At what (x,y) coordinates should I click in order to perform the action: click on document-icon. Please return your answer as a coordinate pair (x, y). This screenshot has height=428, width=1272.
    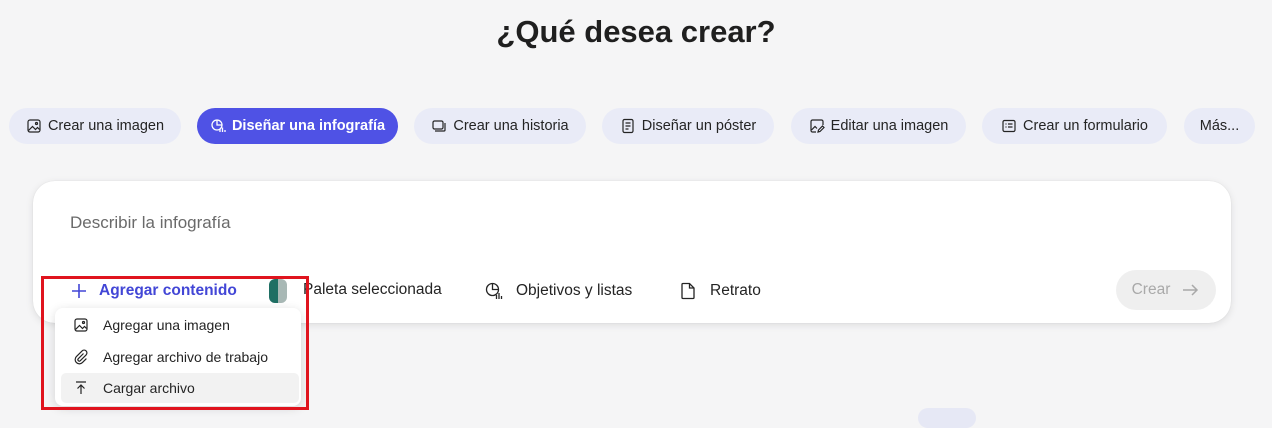
    Looking at the image, I should click on (688, 291).